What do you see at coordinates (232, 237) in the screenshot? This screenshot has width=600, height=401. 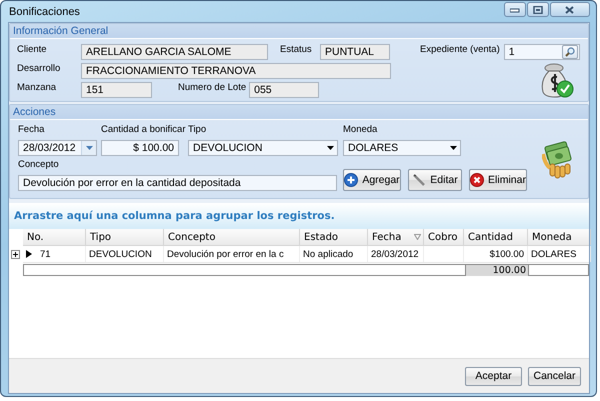 I see `column-header: Concepto` at bounding box center [232, 237].